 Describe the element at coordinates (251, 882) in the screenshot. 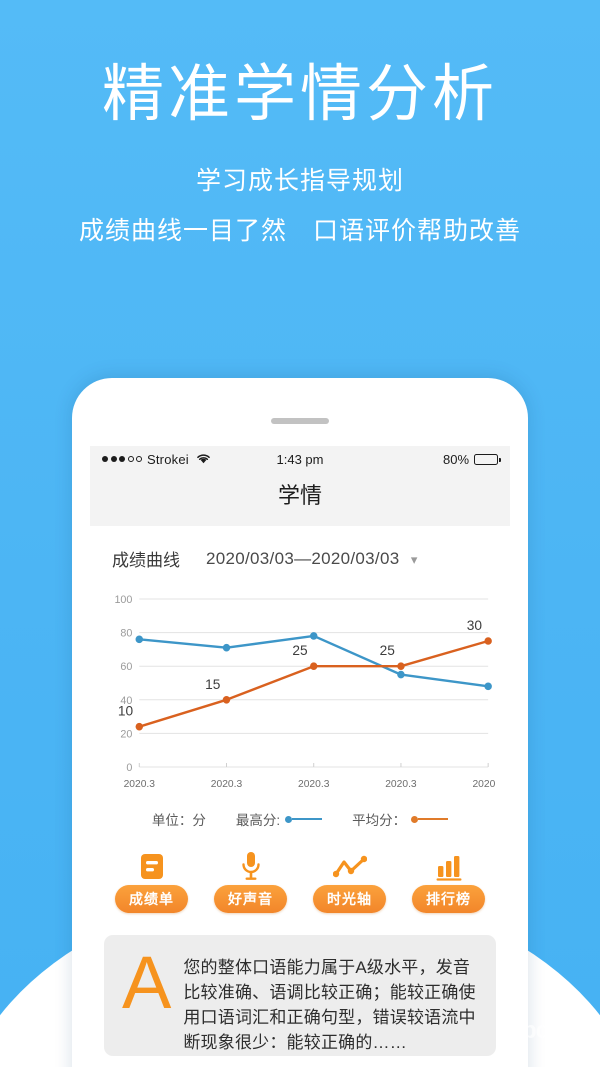

I see `action-good-voice: 好声音` at that location.